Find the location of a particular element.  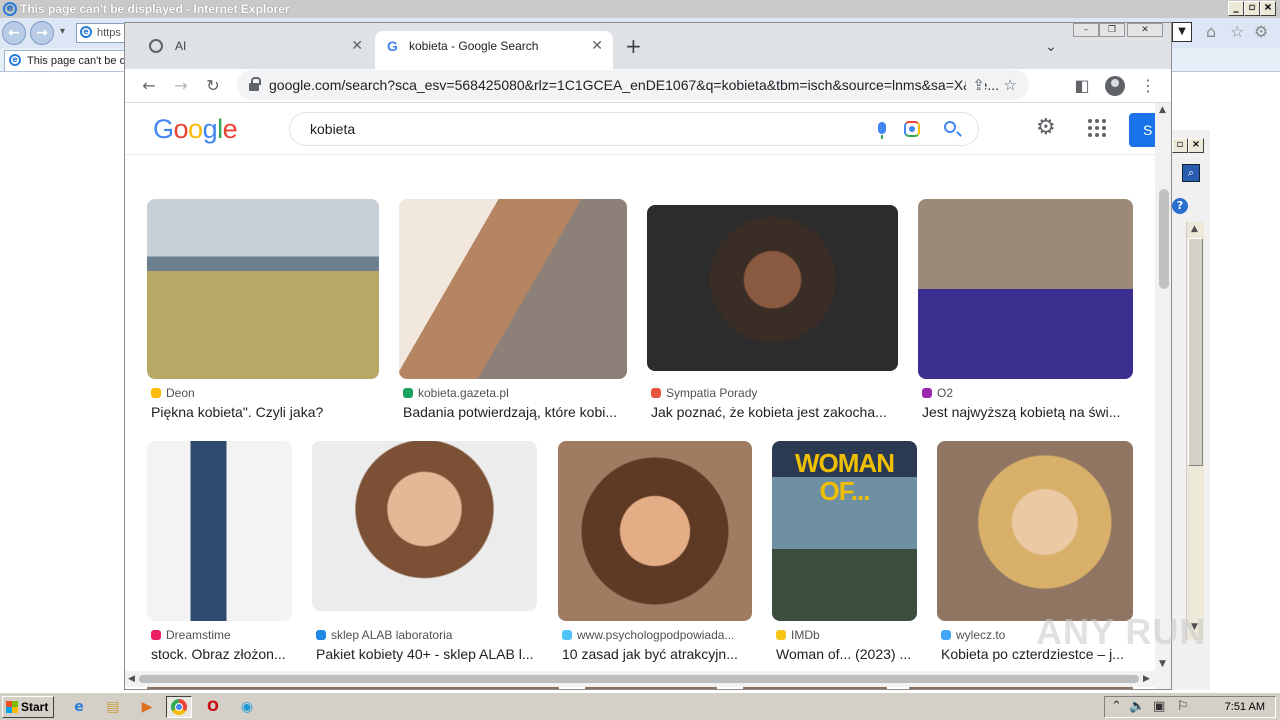

search-icon: ⌕ is located at coordinates (1191, 173).